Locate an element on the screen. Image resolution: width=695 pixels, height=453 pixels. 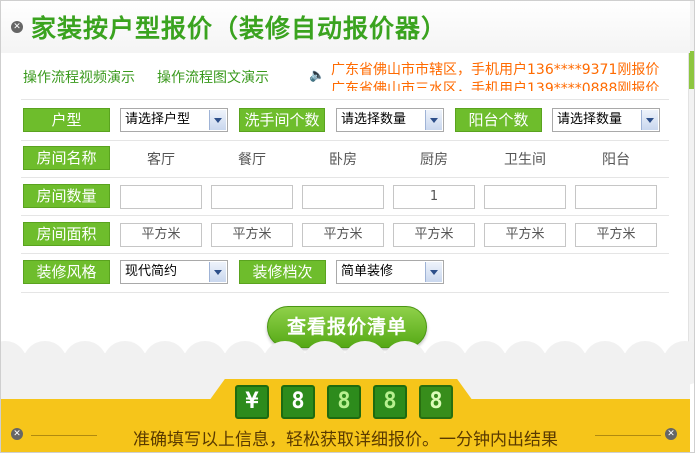
room-name: 餐厅 is located at coordinates (252, 160).